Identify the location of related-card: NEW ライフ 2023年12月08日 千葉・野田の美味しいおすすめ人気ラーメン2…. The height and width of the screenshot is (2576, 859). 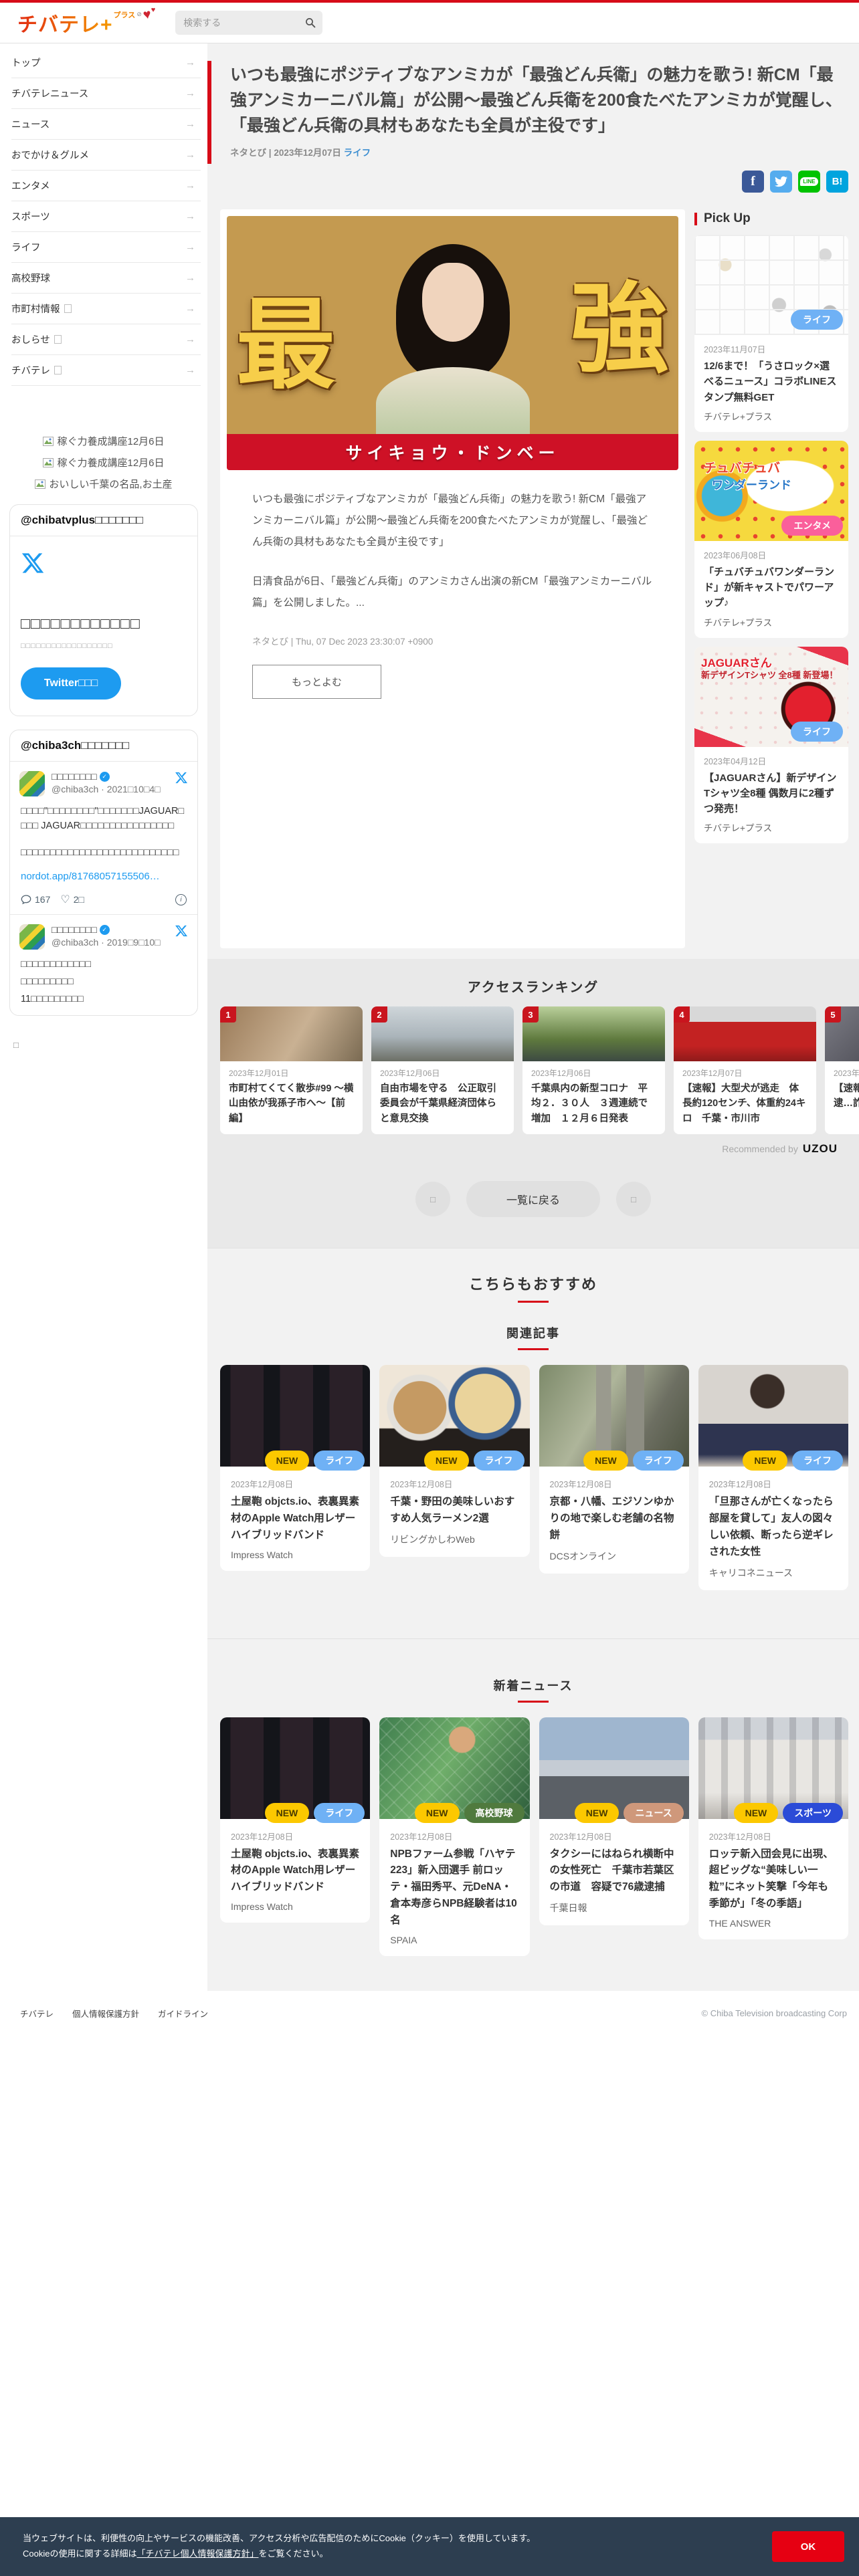
(454, 1461).